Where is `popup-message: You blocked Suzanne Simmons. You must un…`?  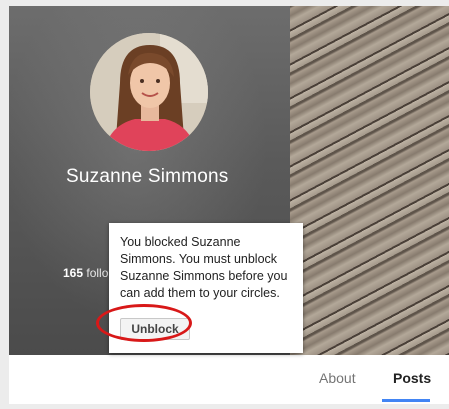 popup-message: You blocked Suzanne Simmons. You must un… is located at coordinates (204, 267).